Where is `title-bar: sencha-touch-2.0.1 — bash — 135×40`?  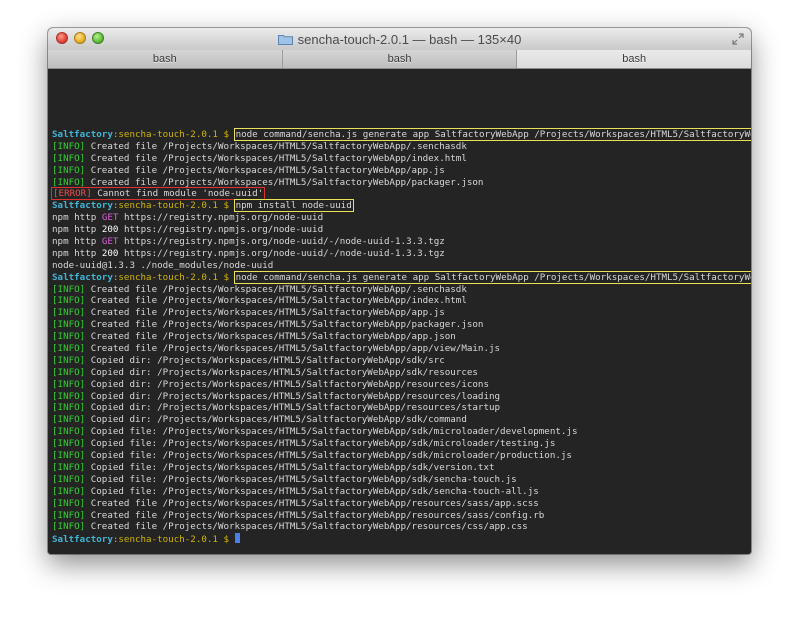
title-bar: sencha-touch-2.0.1 — bash — 135×40 is located at coordinates (399, 39).